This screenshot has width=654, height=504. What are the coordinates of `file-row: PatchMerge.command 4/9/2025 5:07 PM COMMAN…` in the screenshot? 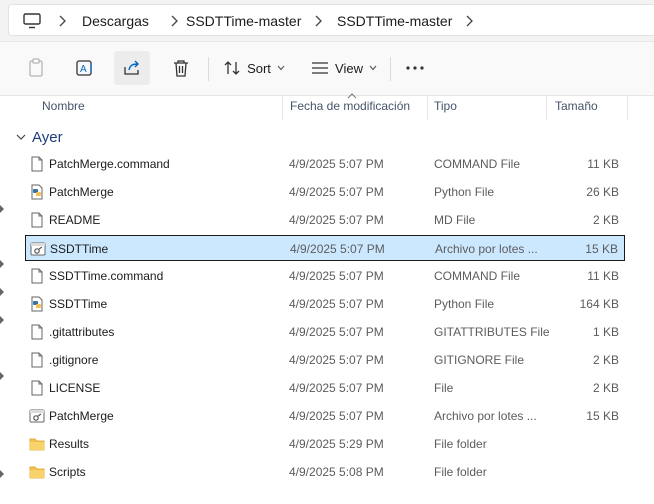 It's located at (325, 164).